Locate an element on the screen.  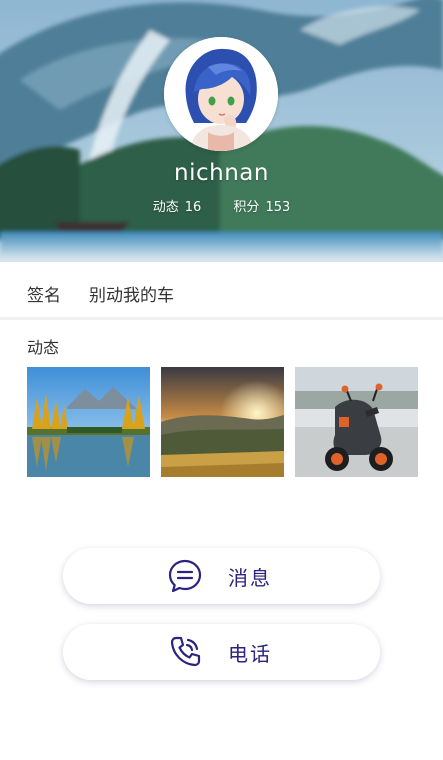
mountain-sunset-photo is located at coordinates (222, 422).